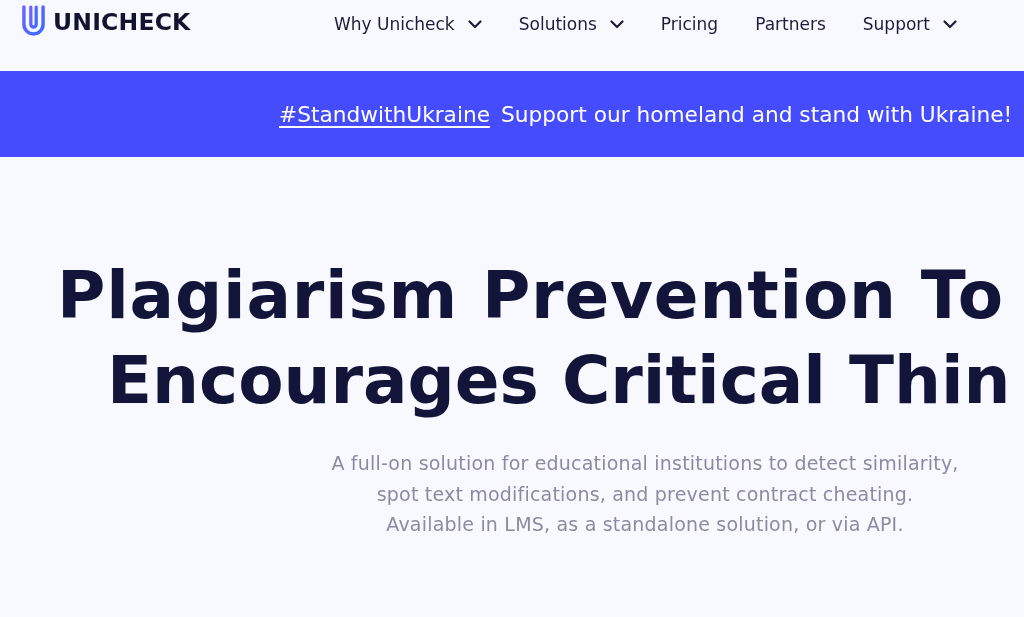 This screenshot has height=617, width=1024. I want to click on paperclip-logo-icon, so click(33, 20).